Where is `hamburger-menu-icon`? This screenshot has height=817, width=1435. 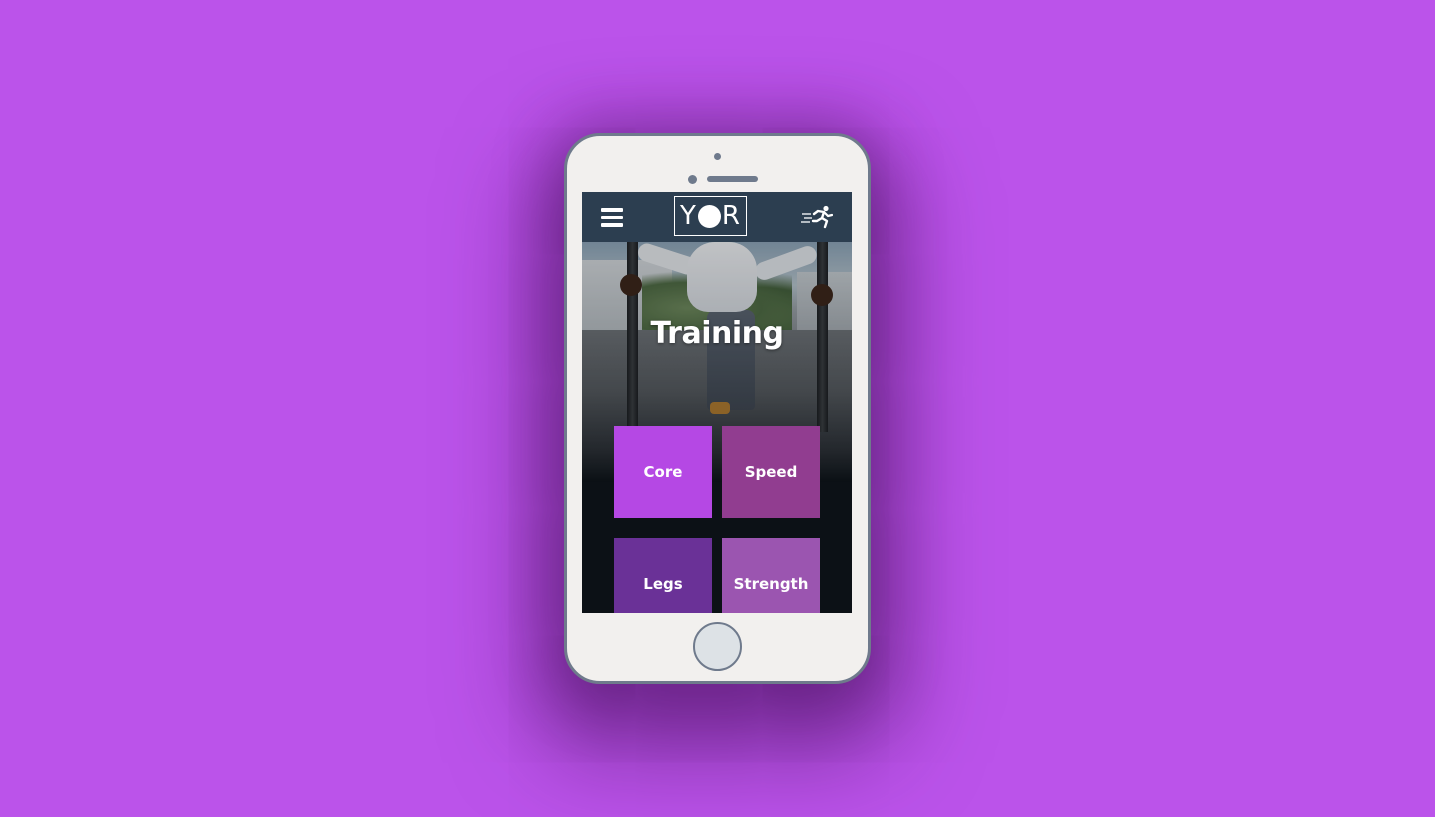
hamburger-menu-icon is located at coordinates (612, 217).